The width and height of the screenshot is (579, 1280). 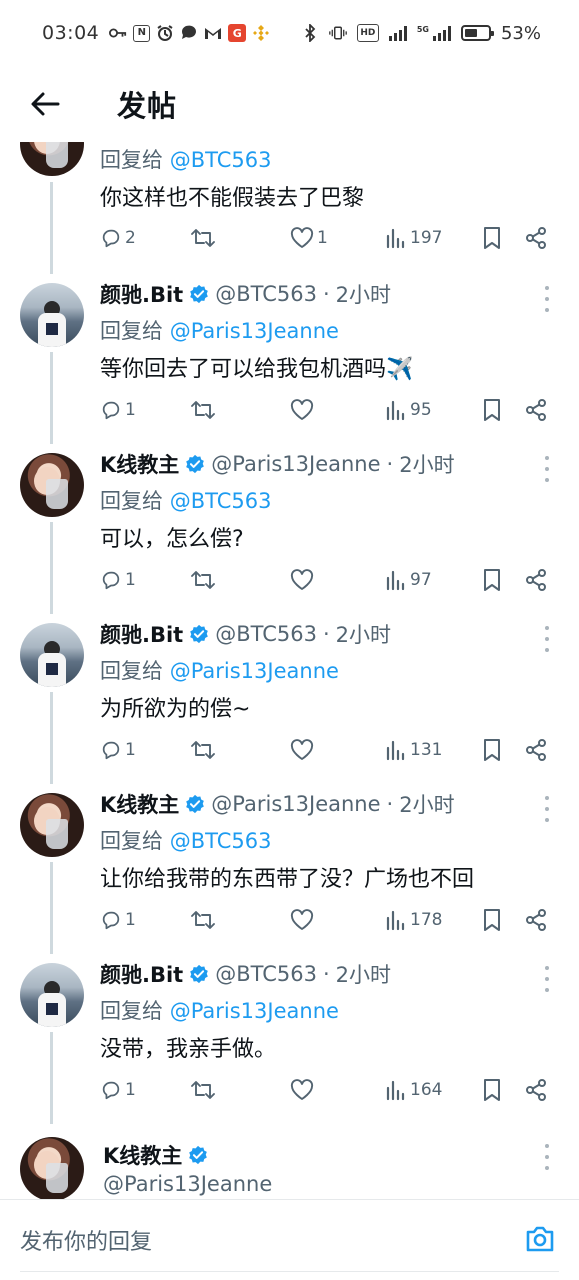 What do you see at coordinates (289, 1165) in the screenshot?
I see `main-tweet: K线教主 @Paris13Jeanne` at bounding box center [289, 1165].